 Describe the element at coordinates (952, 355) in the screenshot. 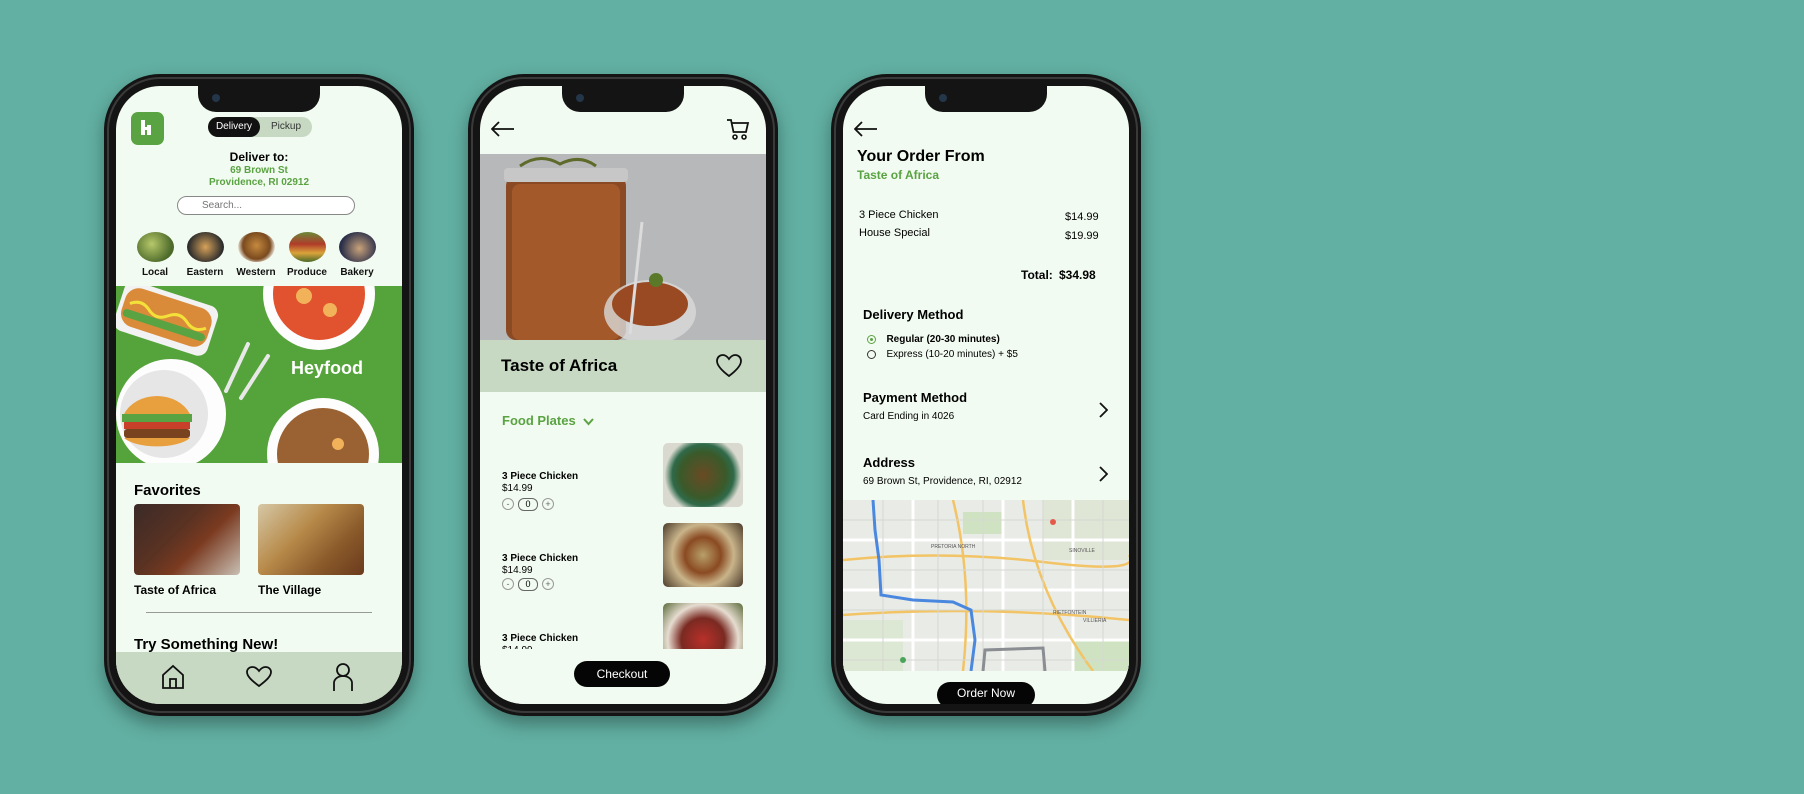

I see `delivery-option-label: Express (10-20 minutes) + $5` at that location.